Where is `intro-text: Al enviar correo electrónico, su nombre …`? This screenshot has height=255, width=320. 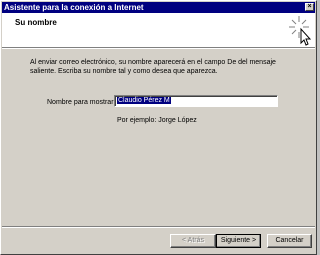
intro-text: Al enviar correo electrónico, su nombre … is located at coordinates (153, 67).